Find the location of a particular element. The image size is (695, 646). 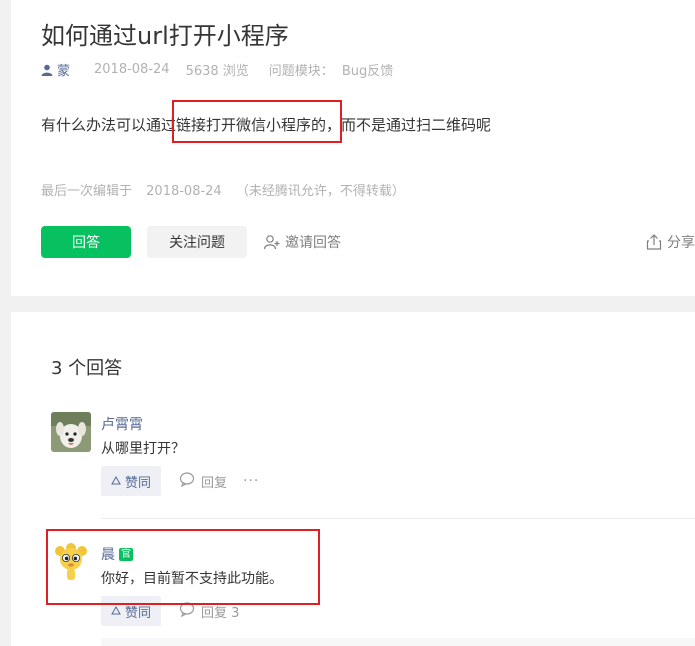

like-label: 赞同 is located at coordinates (138, 483).